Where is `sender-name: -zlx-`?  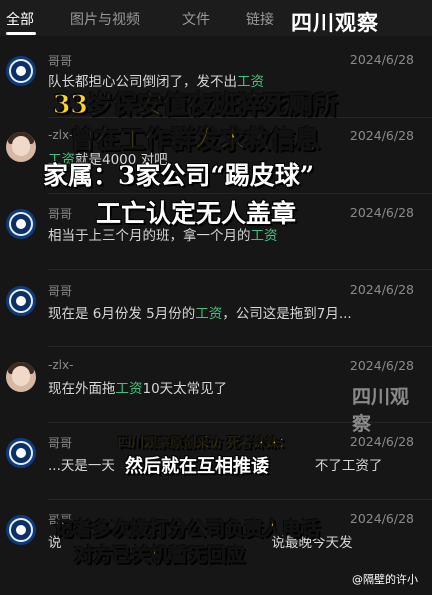
sender-name: -zlx- is located at coordinates (61, 365).